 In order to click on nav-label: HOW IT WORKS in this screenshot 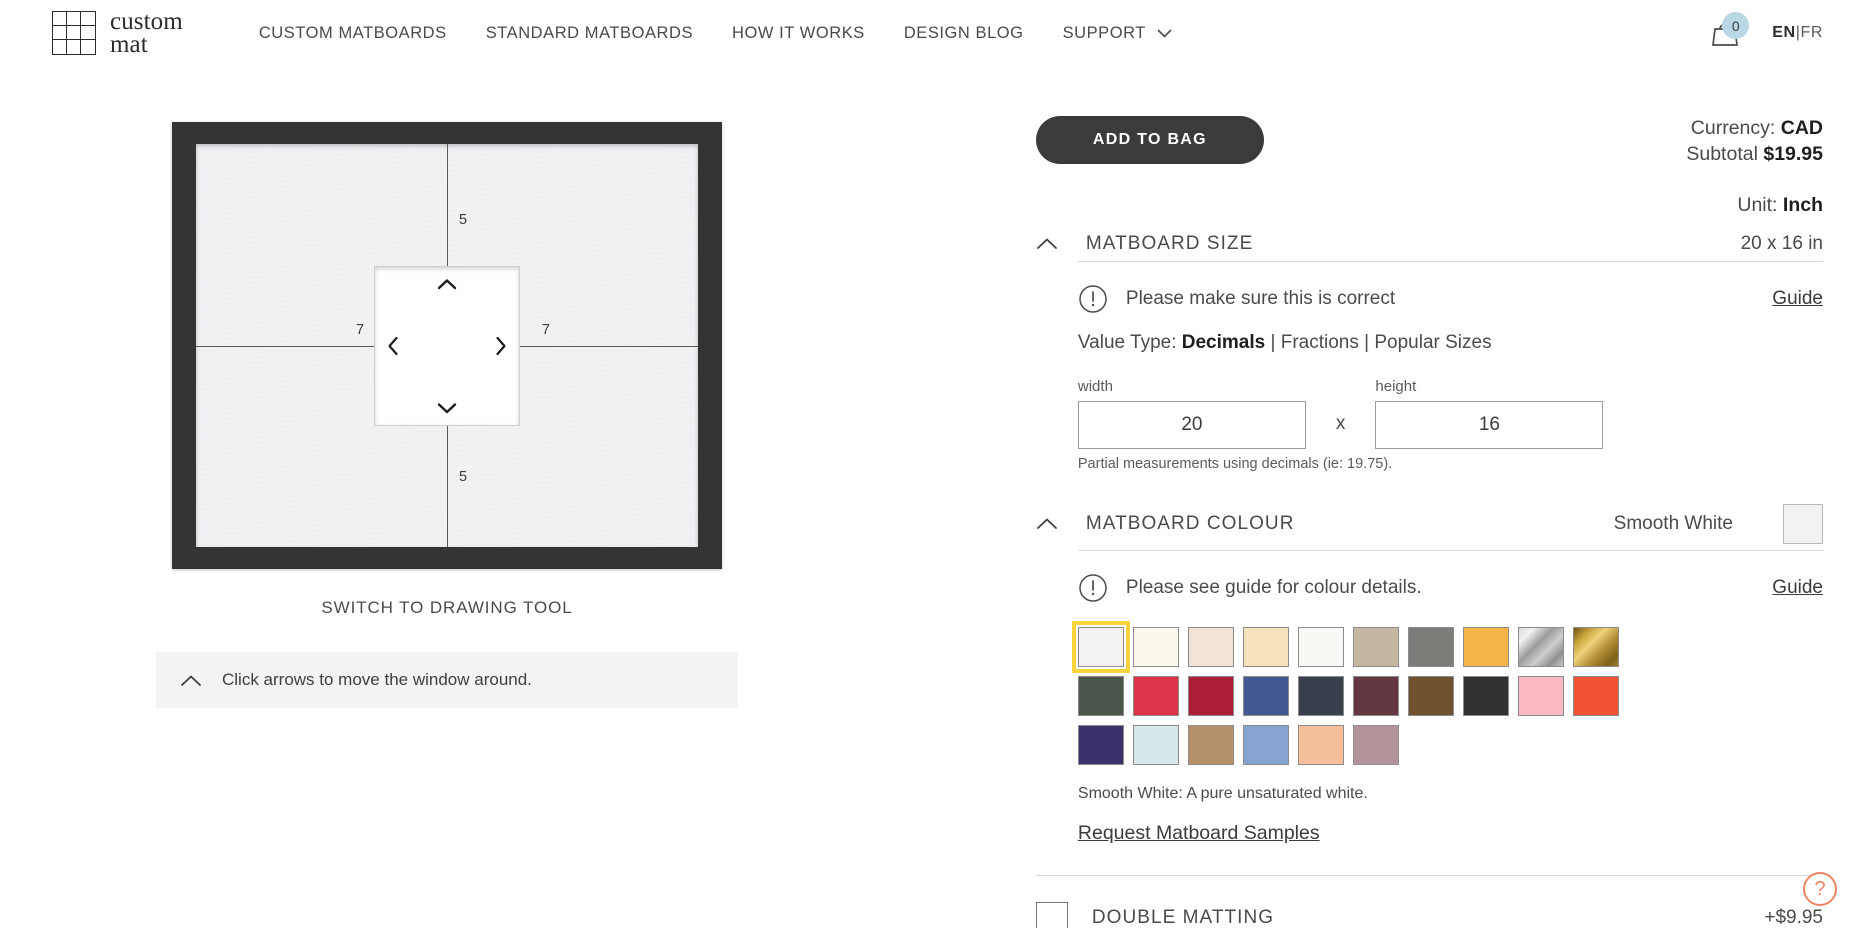, I will do `click(798, 32)`.